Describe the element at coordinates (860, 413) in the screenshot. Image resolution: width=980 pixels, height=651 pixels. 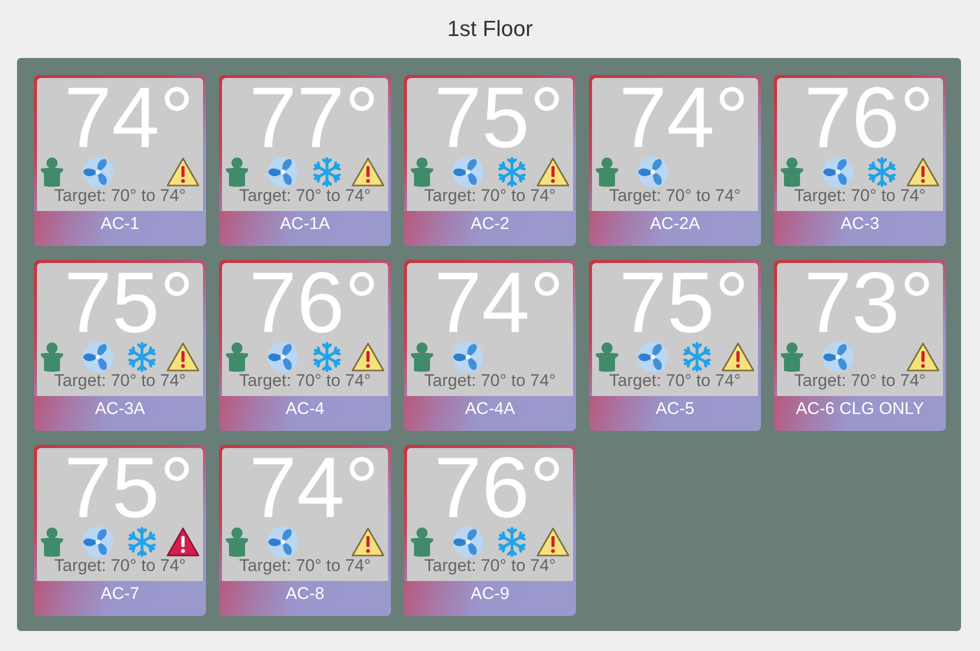
I see `unit-name: AC-6 CLG ONLY` at that location.